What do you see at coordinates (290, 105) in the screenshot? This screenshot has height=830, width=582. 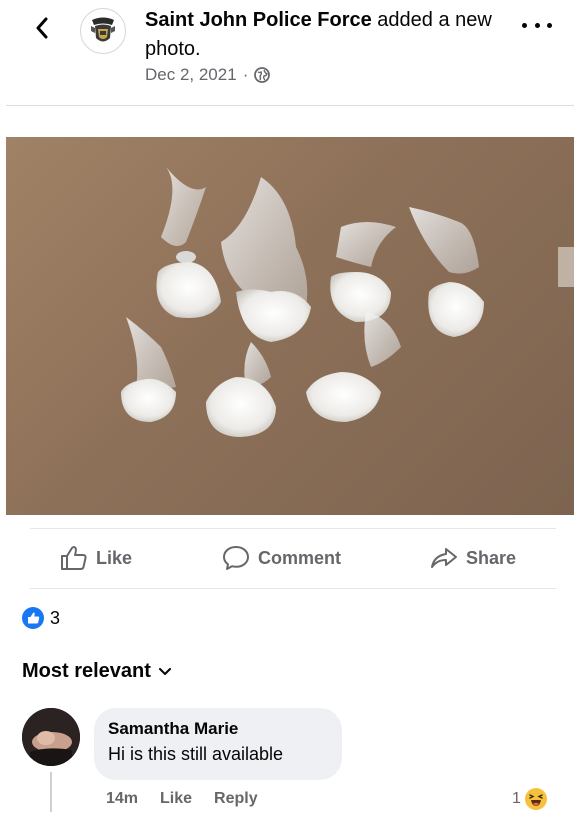 I see `header-divider` at bounding box center [290, 105].